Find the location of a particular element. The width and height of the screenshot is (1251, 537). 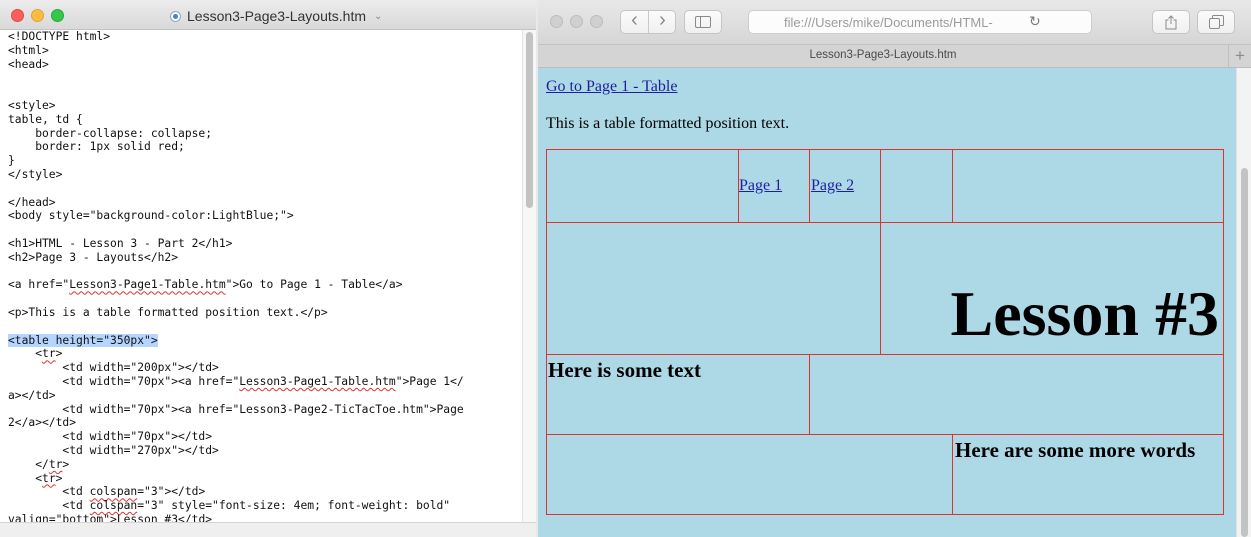

forward-icon: › is located at coordinates (662, 20).